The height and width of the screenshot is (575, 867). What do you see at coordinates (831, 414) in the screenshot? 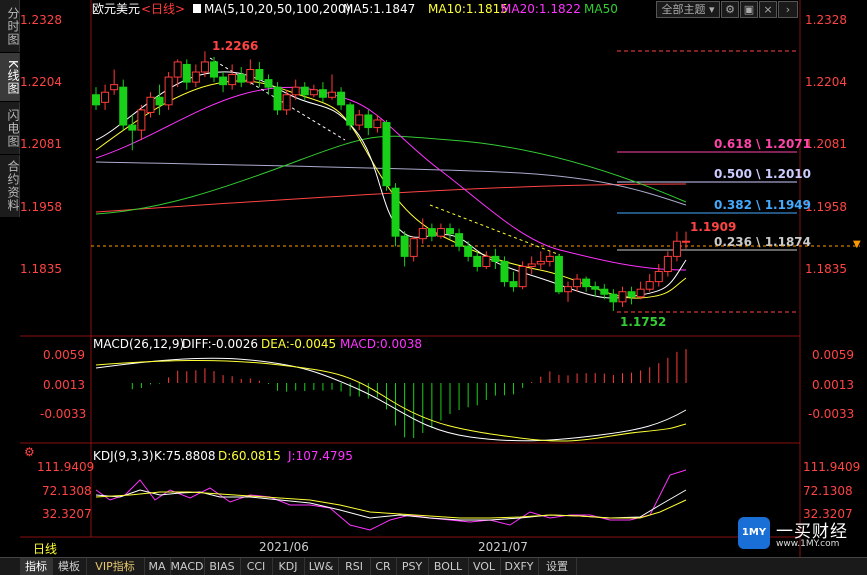
I see `macd-tick-right: -0.0033` at bounding box center [831, 414].